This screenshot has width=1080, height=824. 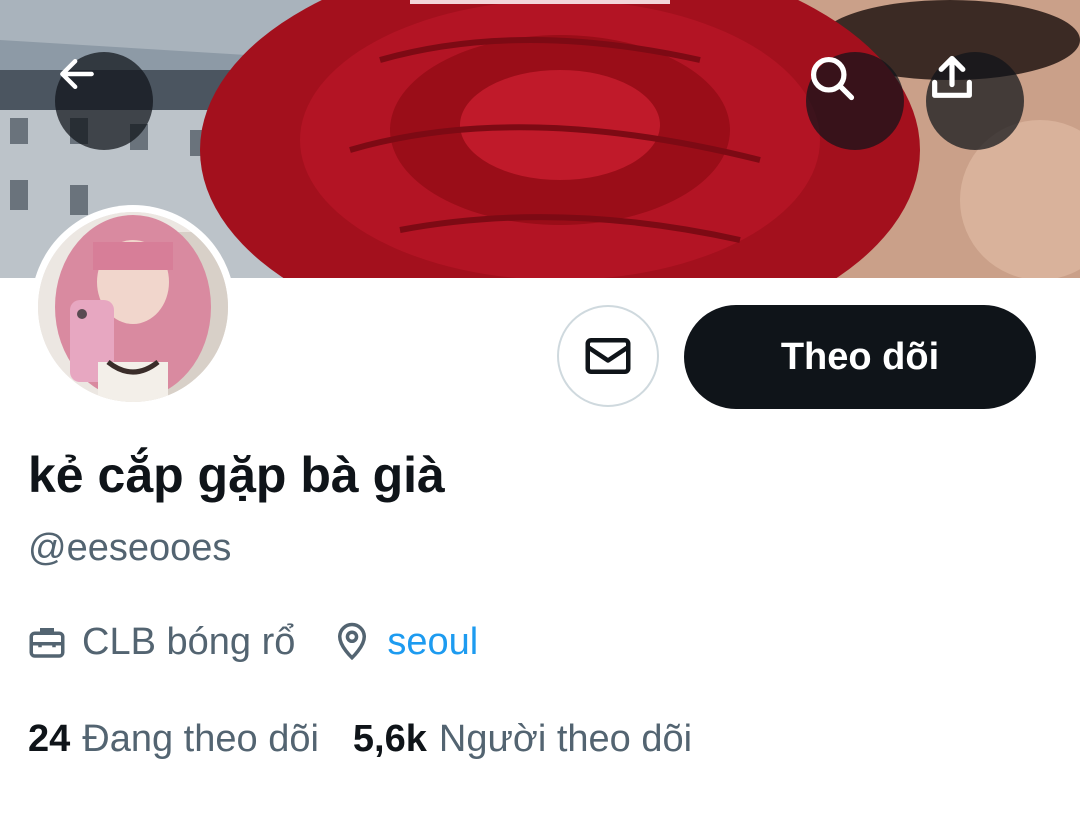 I want to click on share-icon, so click(x=952, y=76).